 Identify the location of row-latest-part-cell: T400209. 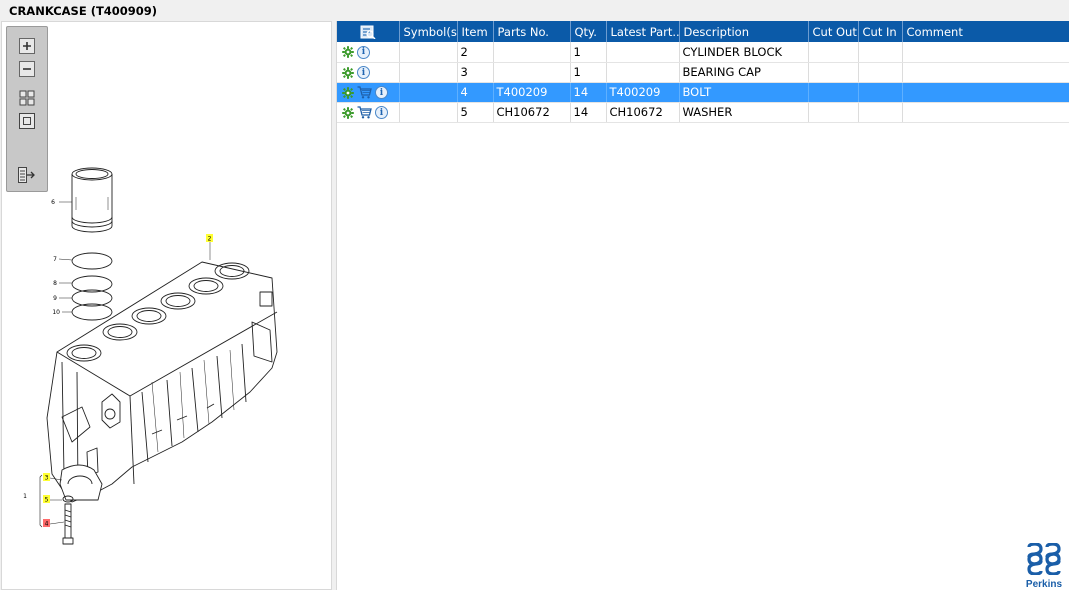
(643, 92).